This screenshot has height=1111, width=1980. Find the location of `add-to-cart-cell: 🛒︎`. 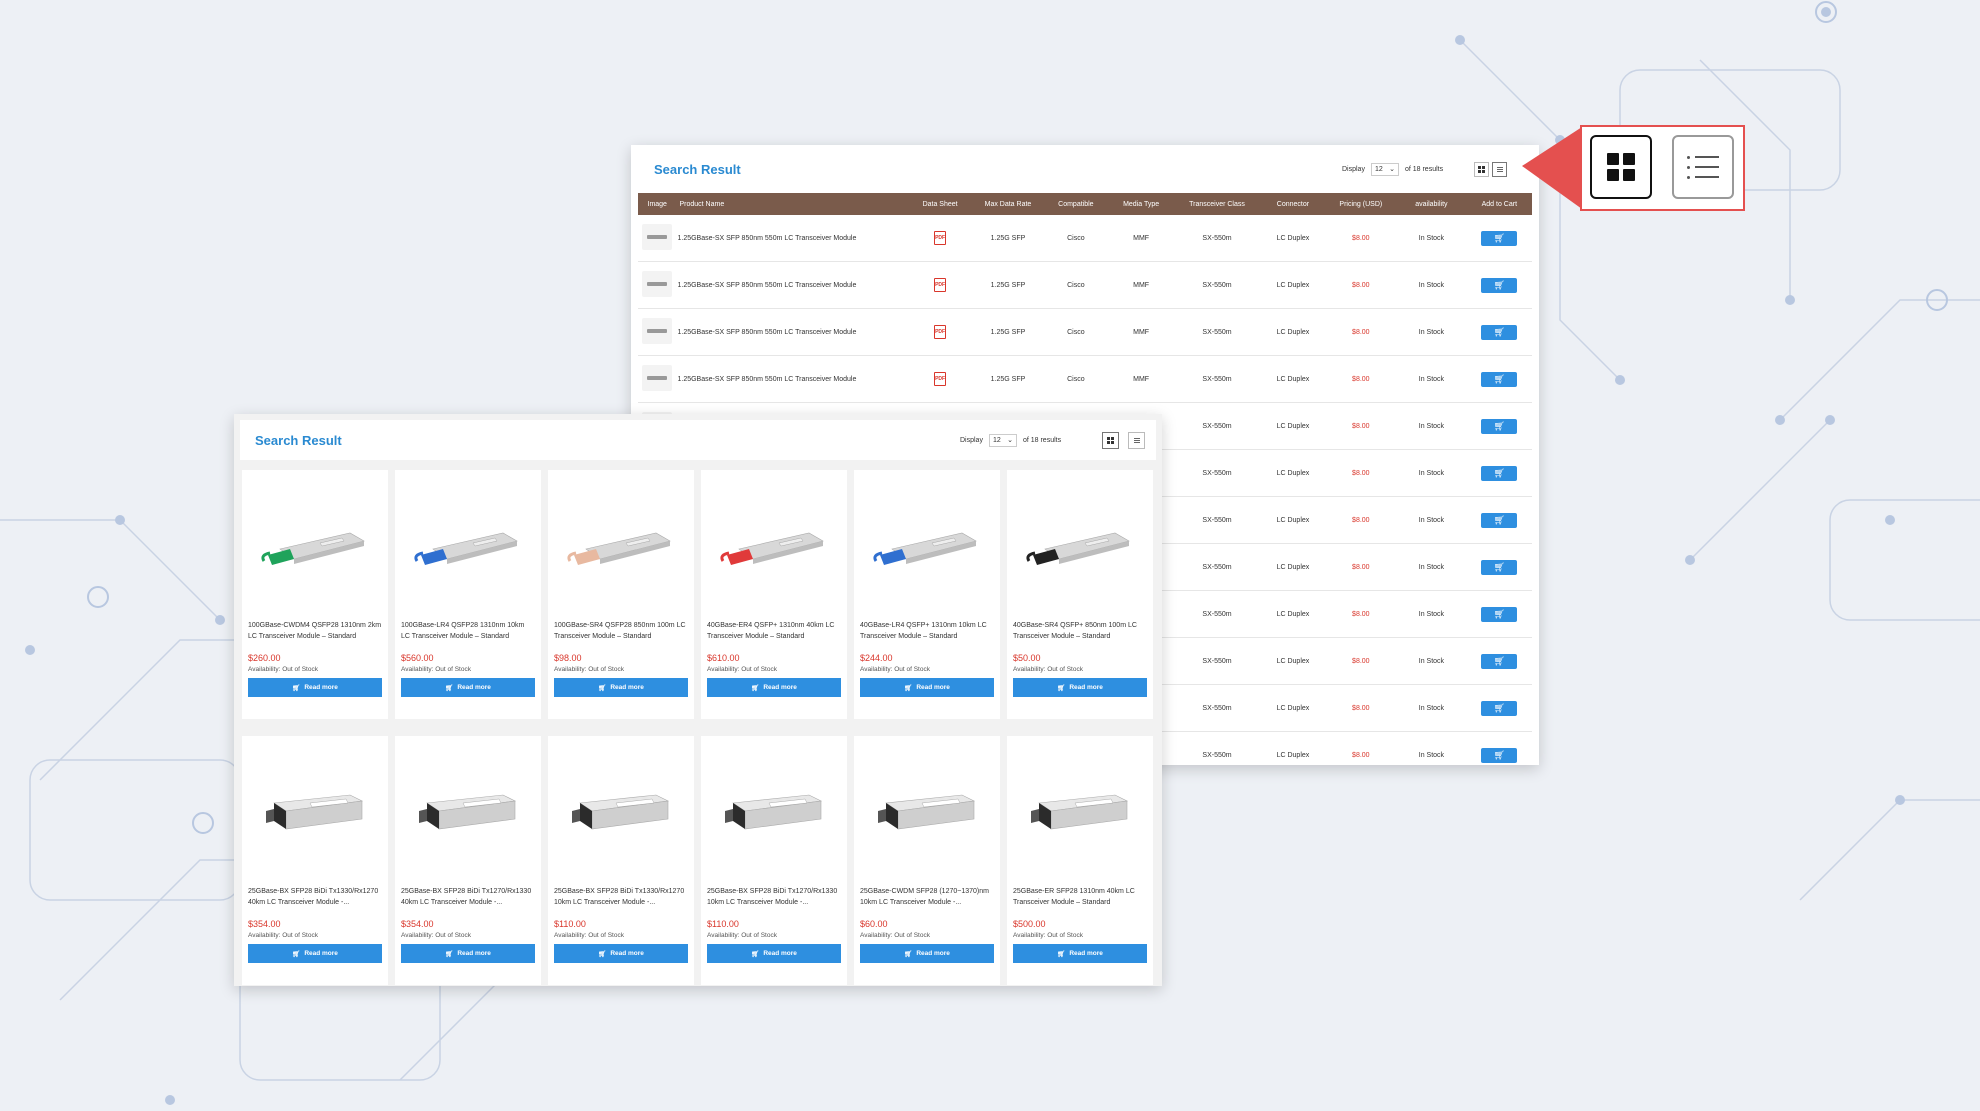

add-to-cart-cell: 🛒︎ is located at coordinates (1499, 614).